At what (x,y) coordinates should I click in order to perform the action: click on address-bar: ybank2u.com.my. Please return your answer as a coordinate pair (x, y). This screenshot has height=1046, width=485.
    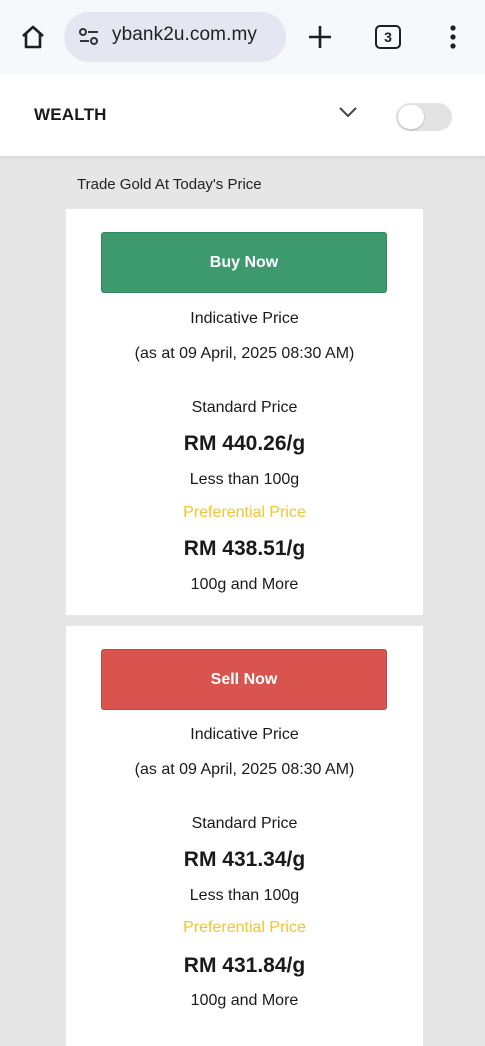
    Looking at the image, I should click on (175, 37).